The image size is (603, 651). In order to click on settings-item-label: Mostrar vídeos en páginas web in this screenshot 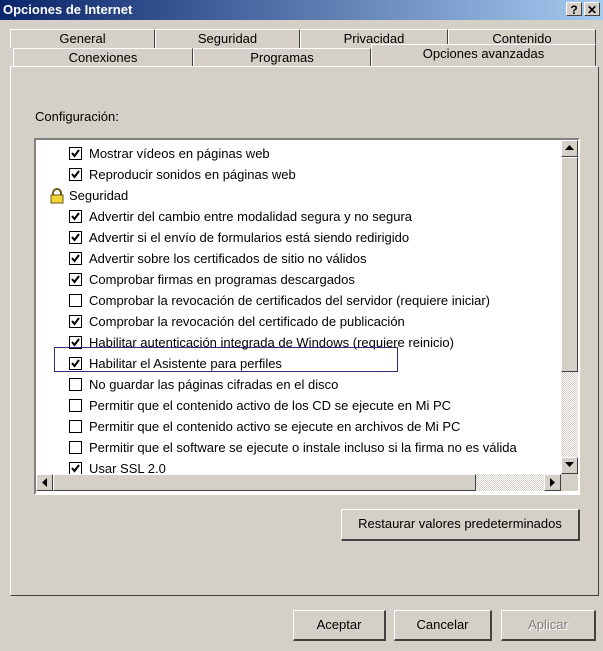, I will do `click(179, 153)`.